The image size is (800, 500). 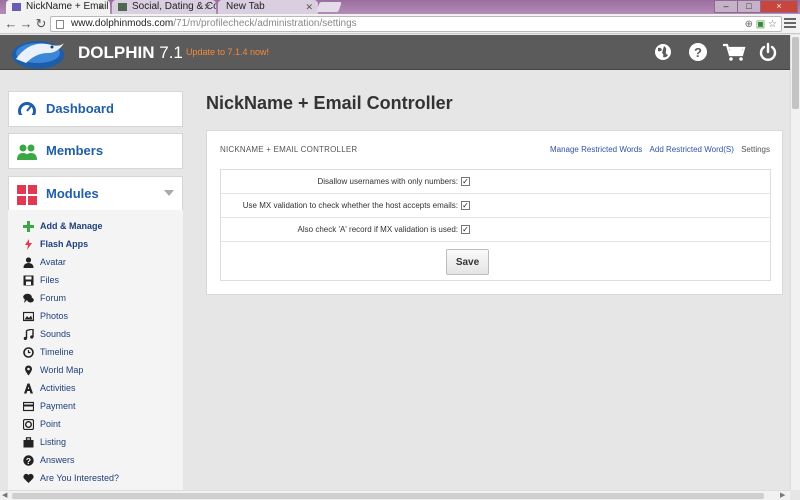 I want to click on close-icon: ×, so click(x=779, y=6).